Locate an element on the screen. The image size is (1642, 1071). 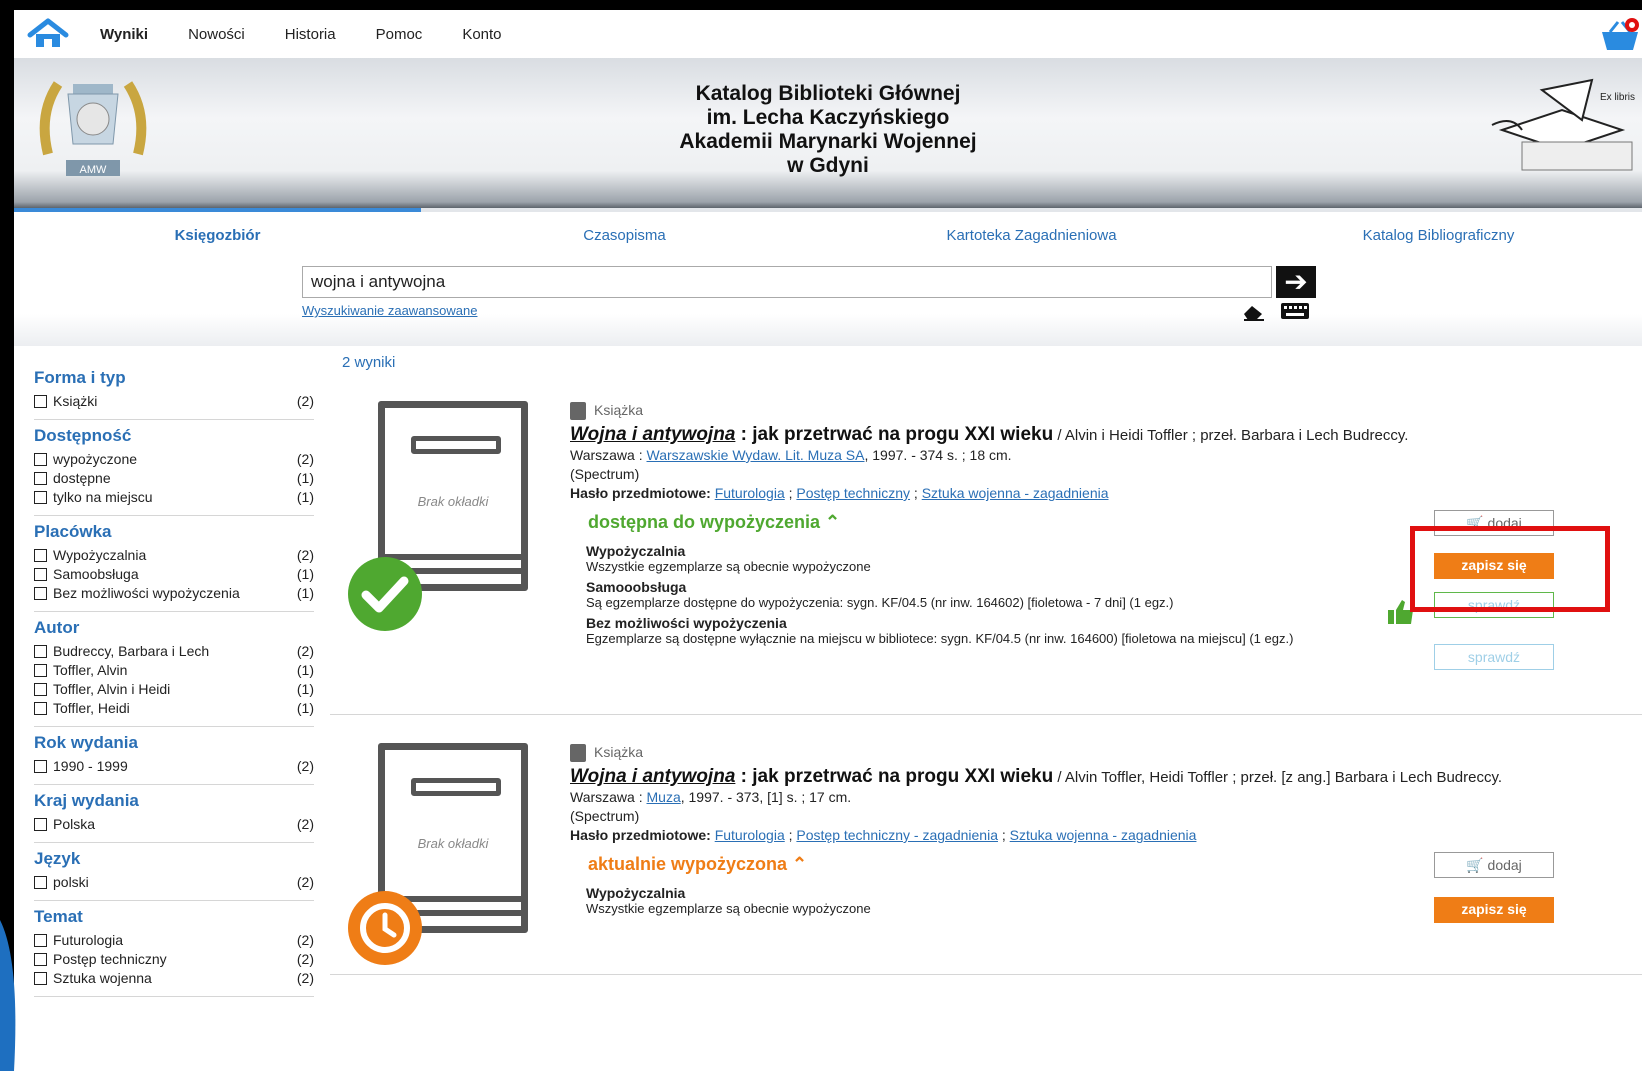
subject-link: Postęp techniczny - zagadnienia is located at coordinates (897, 835).